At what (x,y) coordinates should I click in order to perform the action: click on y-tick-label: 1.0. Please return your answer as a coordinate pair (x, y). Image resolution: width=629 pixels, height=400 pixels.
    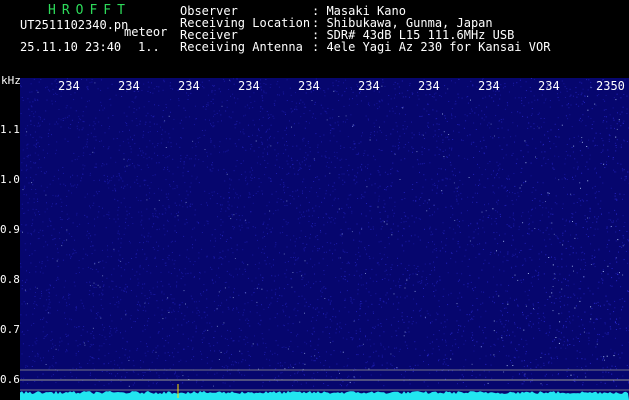
    Looking at the image, I should click on (10, 179).